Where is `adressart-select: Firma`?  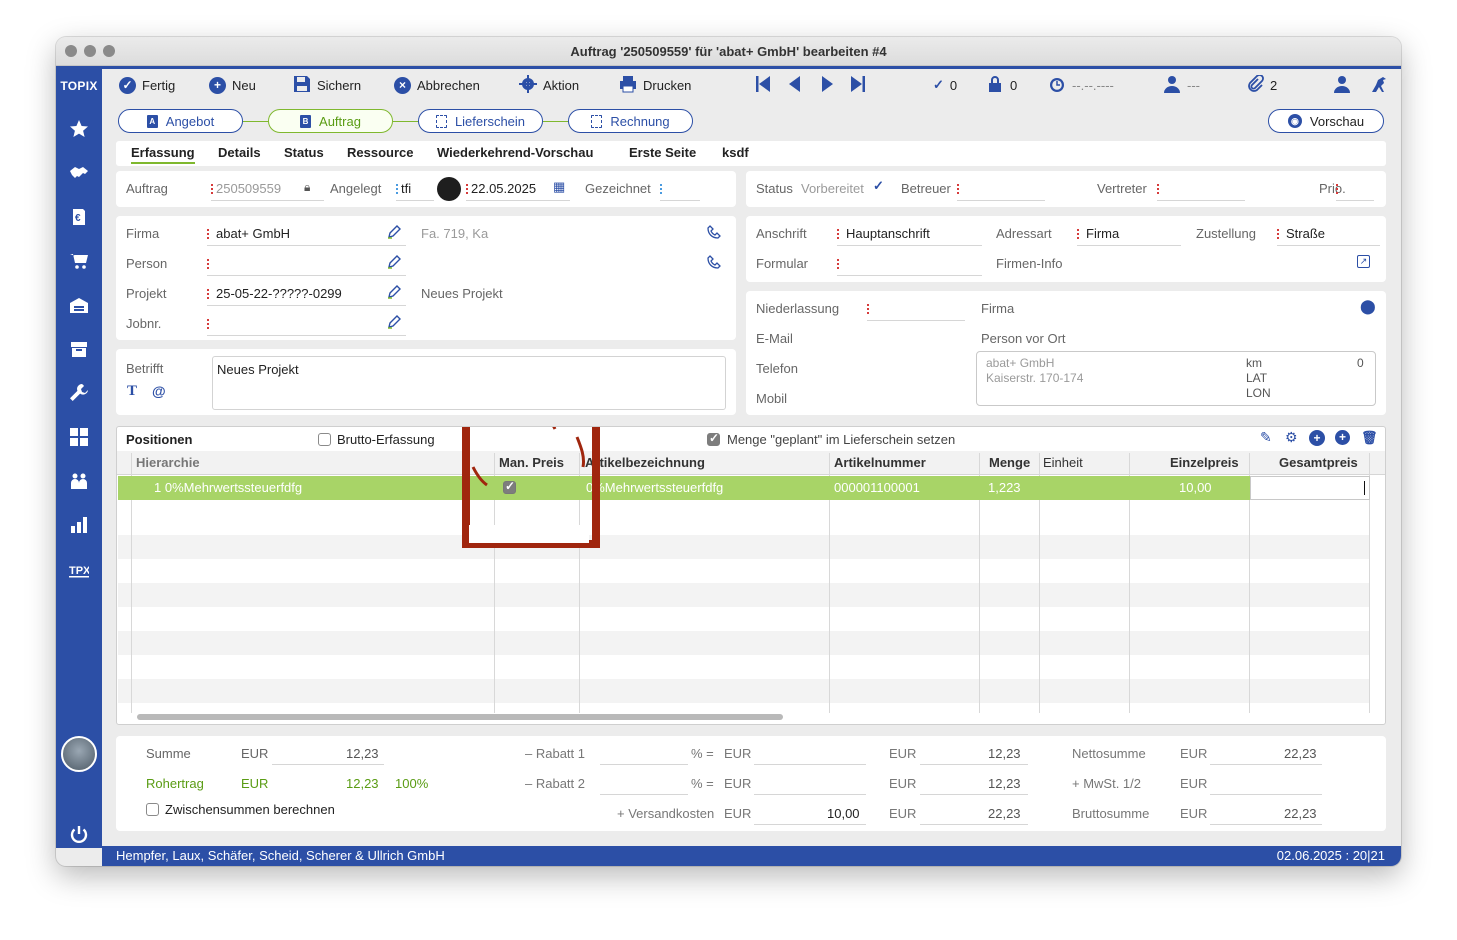 adressart-select: Firma is located at coordinates (1102, 233).